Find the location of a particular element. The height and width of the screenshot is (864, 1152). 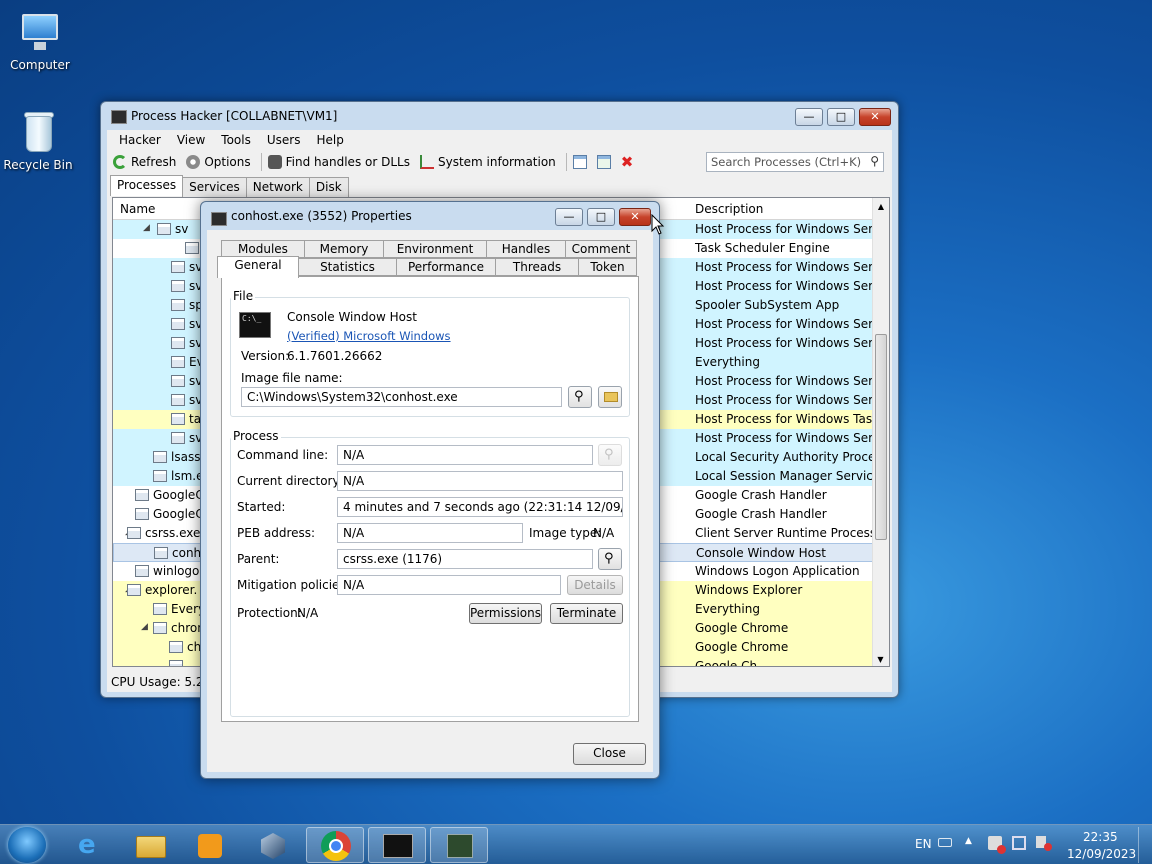

column-name: Name is located at coordinates (137, 209).